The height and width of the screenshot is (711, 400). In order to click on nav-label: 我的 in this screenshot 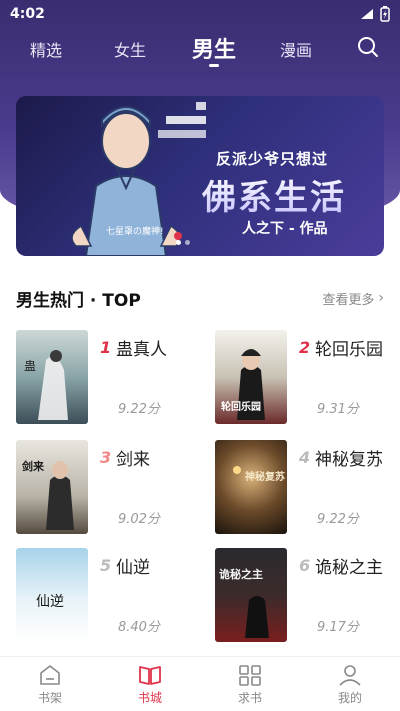, I will do `click(349, 698)`.